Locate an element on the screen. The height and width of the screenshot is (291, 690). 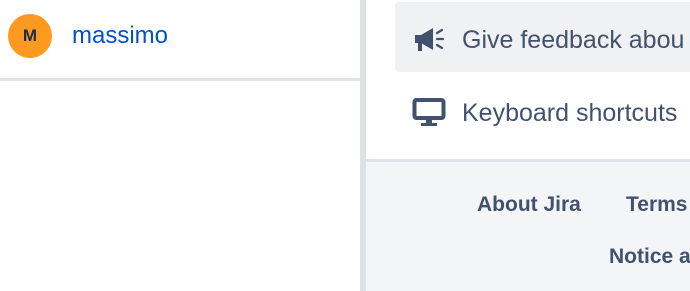
avatar: M is located at coordinates (30, 36).